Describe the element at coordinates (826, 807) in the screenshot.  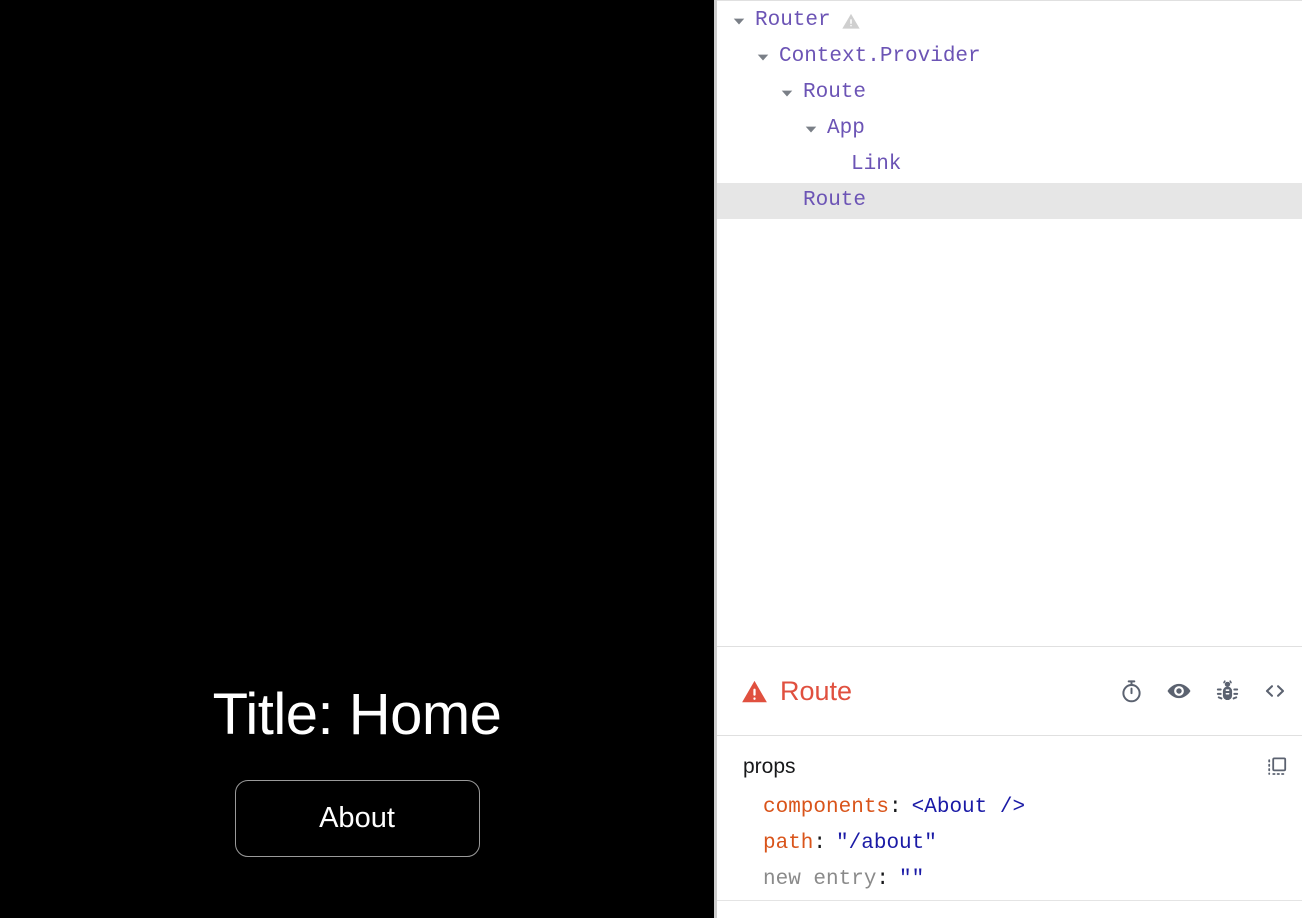
I see `prop-name: components` at that location.